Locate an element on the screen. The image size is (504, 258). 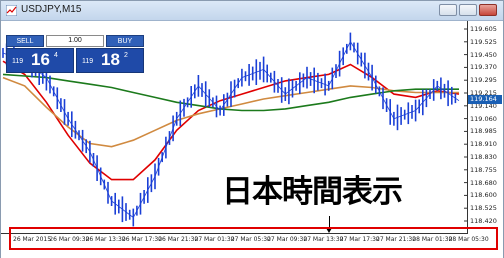
minimize-button is located at coordinates (448, 10).